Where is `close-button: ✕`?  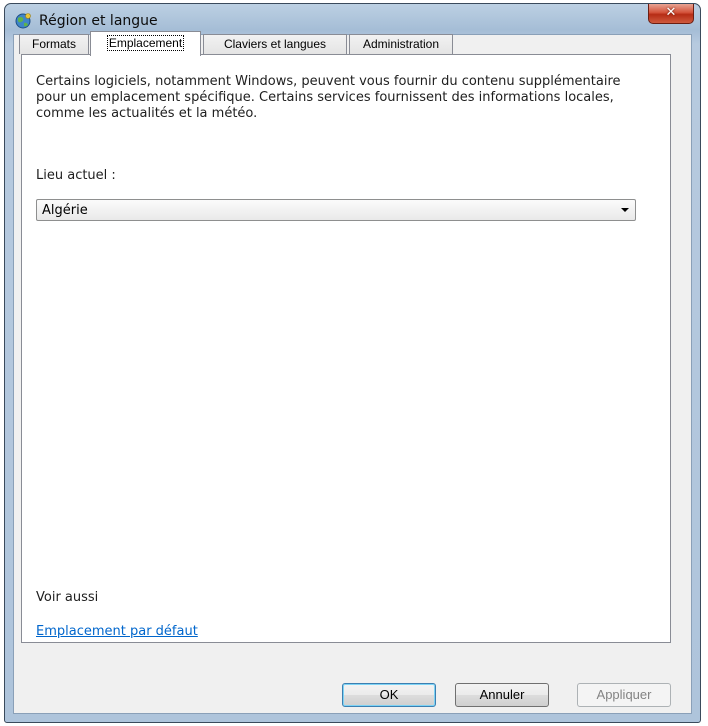
close-button: ✕ is located at coordinates (671, 14).